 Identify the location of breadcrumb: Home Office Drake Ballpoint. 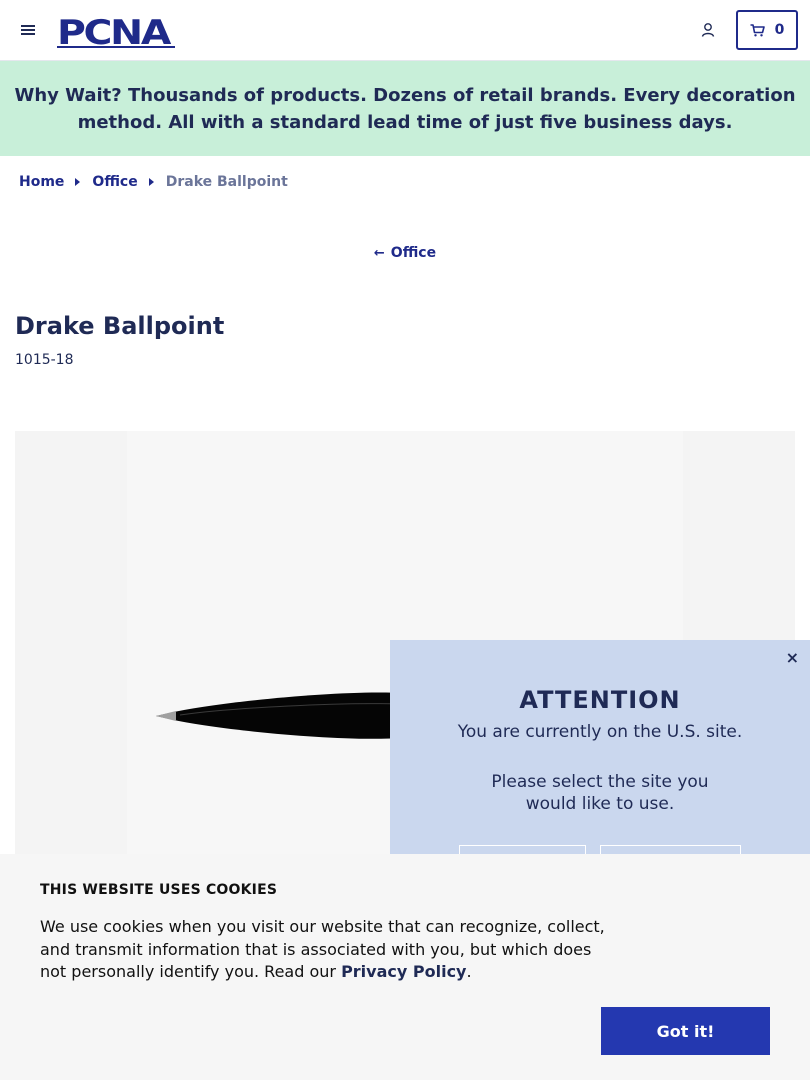
(153, 182).